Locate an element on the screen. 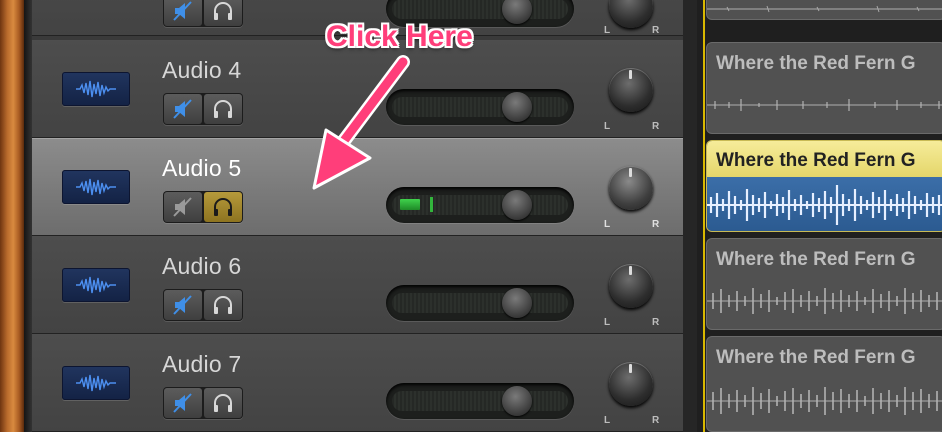  track-name: Audio 4 is located at coordinates (201, 70).